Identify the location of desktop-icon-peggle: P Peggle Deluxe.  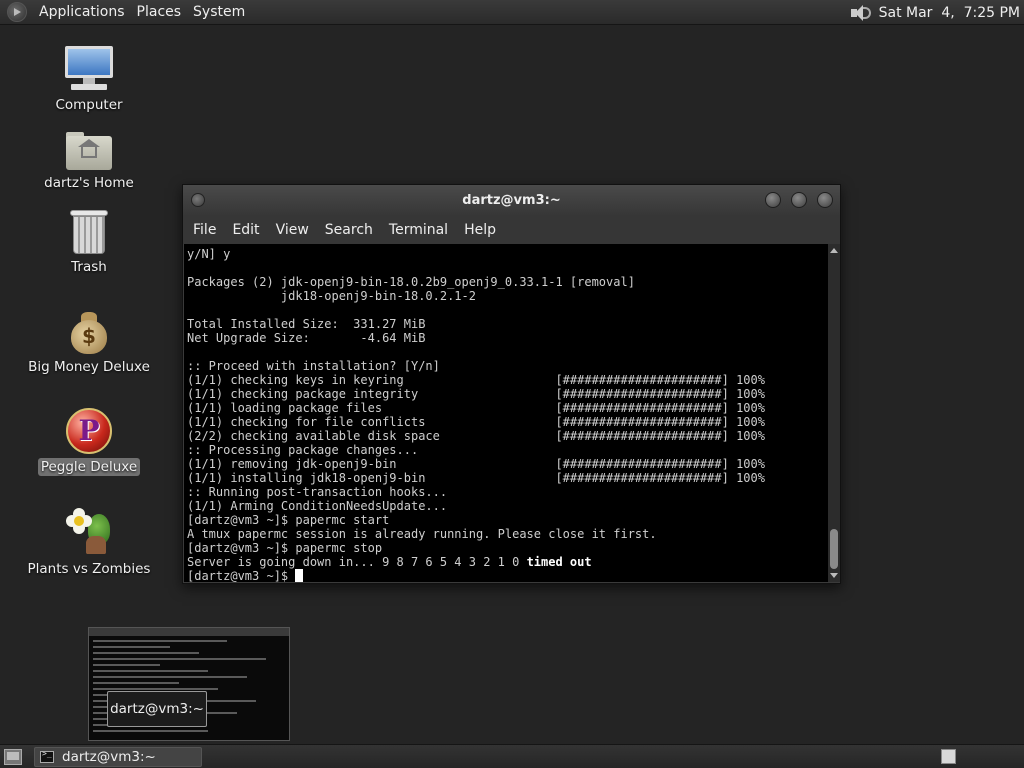
(89, 442).